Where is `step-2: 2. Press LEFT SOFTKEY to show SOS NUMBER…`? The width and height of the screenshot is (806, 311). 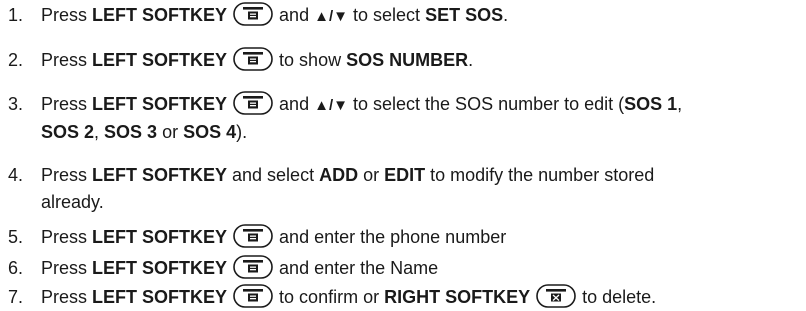 step-2: 2. Press LEFT SOFTKEY to show SOS NUMBER… is located at coordinates (403, 60).